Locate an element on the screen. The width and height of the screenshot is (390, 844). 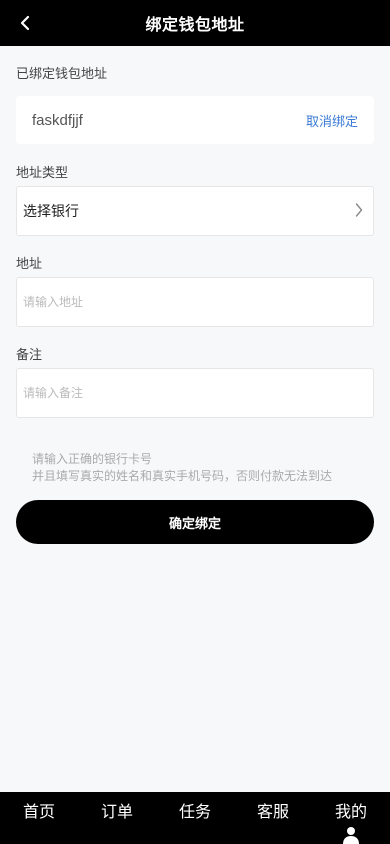
bound-address-card: faskdfjjf 取消绑定 is located at coordinates (195, 120).